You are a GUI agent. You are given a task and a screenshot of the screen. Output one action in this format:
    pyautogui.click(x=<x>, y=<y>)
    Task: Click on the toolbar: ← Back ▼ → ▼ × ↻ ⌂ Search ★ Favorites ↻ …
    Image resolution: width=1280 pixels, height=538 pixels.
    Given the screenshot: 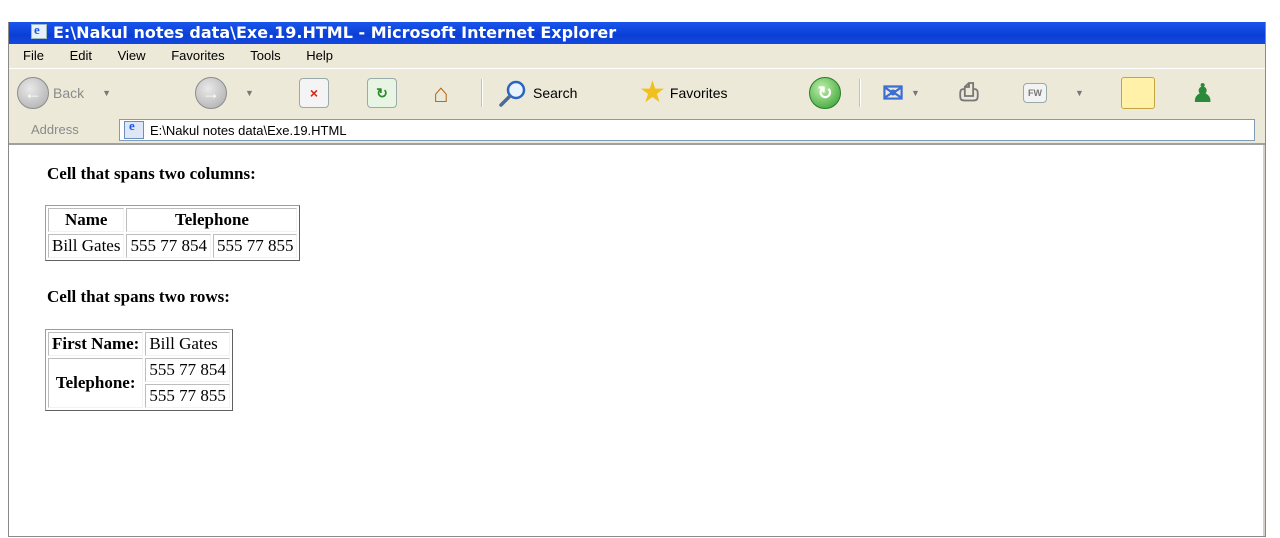 What is the action you would take?
    pyautogui.click(x=637, y=92)
    